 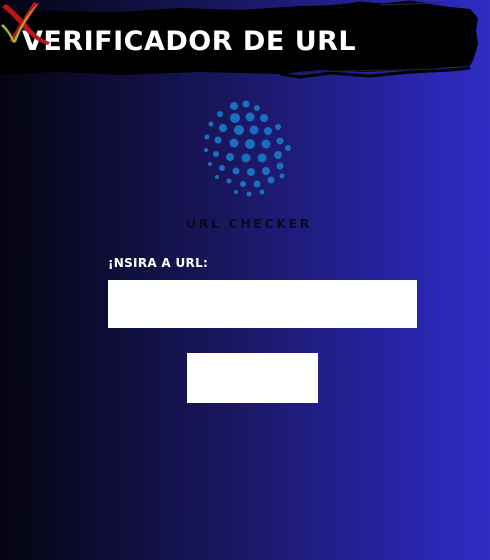 What do you see at coordinates (20, 22) in the screenshot?
I see `check-mark-icon` at bounding box center [20, 22].